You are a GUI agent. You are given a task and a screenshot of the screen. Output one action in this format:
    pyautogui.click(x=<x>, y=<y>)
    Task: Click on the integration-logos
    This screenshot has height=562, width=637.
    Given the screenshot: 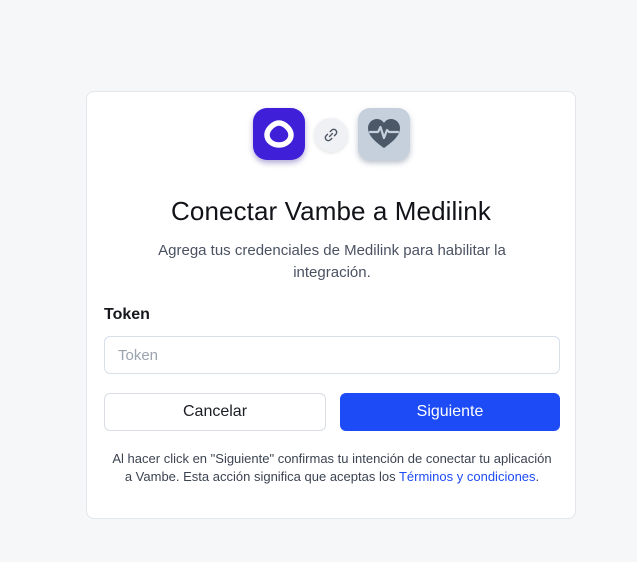 What is the action you would take?
    pyautogui.click(x=331, y=136)
    